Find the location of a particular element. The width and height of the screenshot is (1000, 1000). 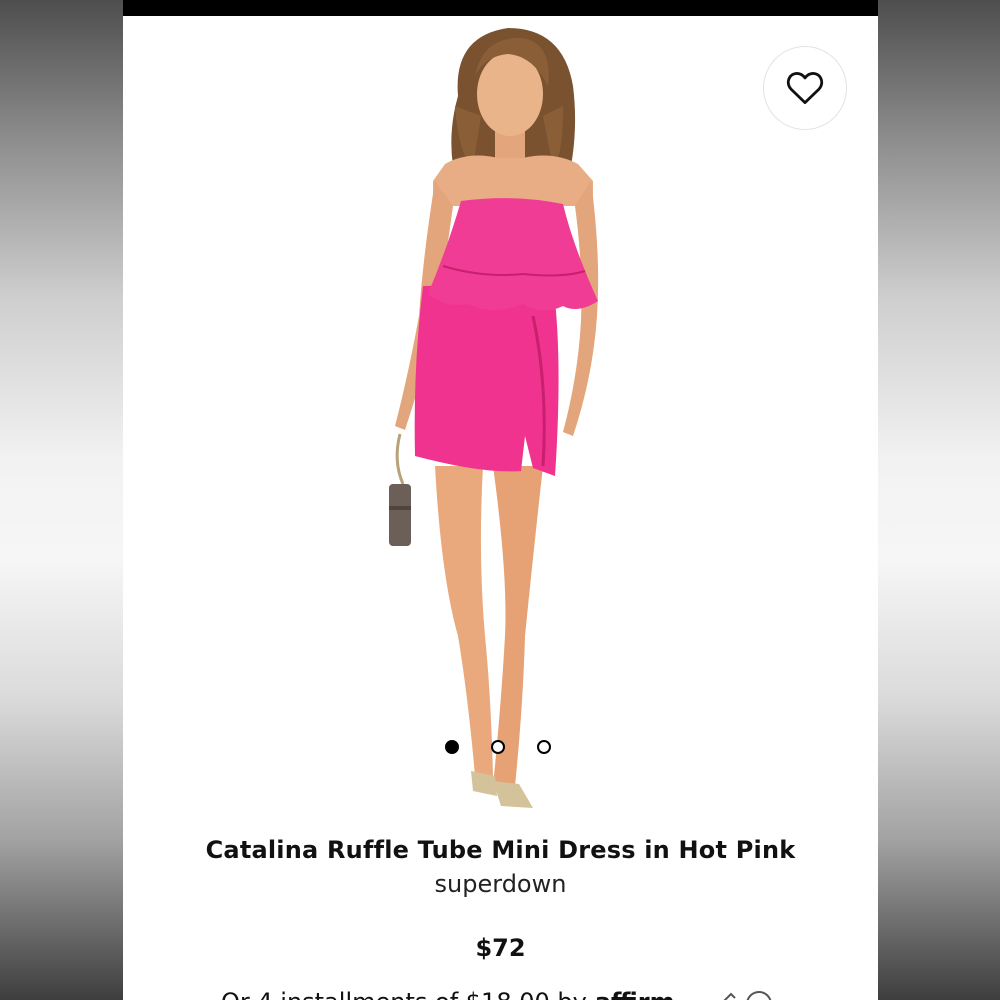

info-icon is located at coordinates (747, 995).